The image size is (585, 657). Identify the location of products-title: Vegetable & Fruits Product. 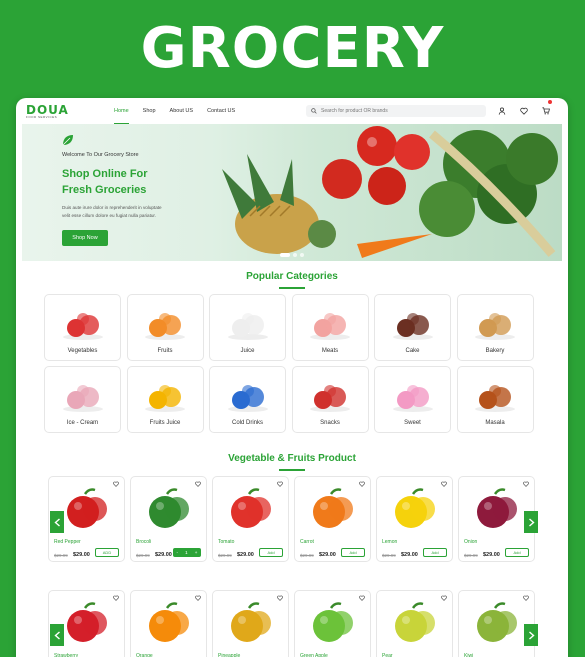
(292, 458).